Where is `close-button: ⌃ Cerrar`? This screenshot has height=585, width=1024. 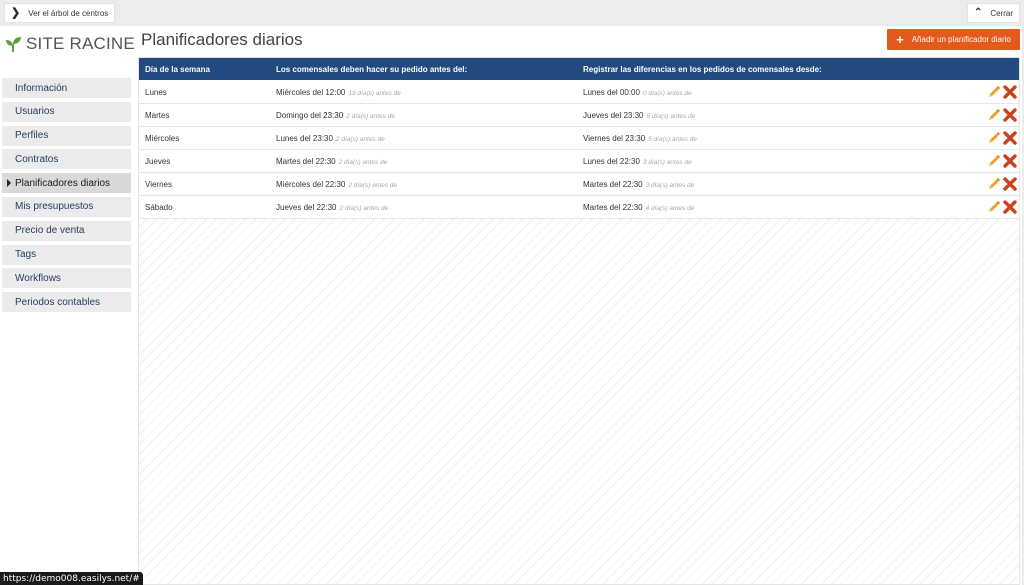
close-button: ⌃ Cerrar is located at coordinates (993, 13).